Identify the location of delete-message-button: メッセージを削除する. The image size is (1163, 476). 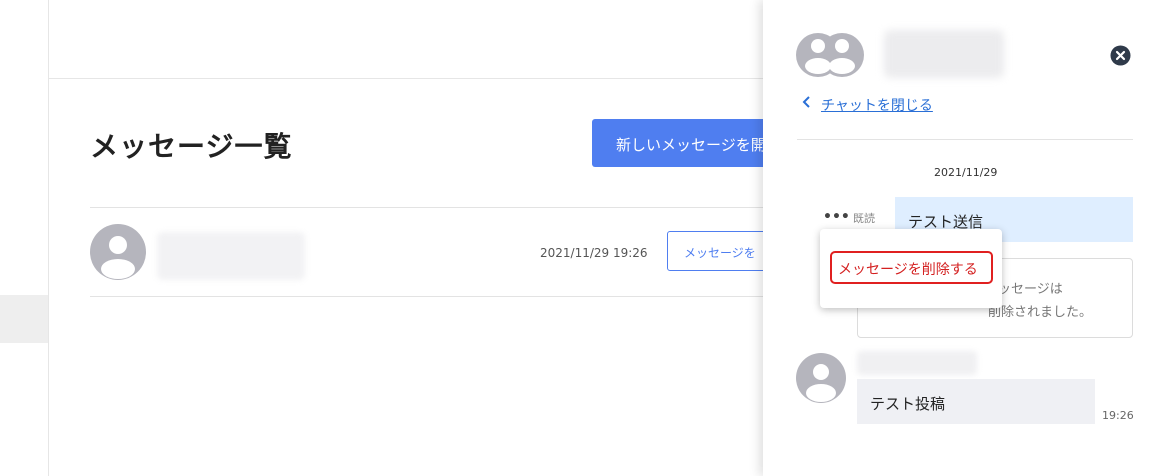
(911, 267).